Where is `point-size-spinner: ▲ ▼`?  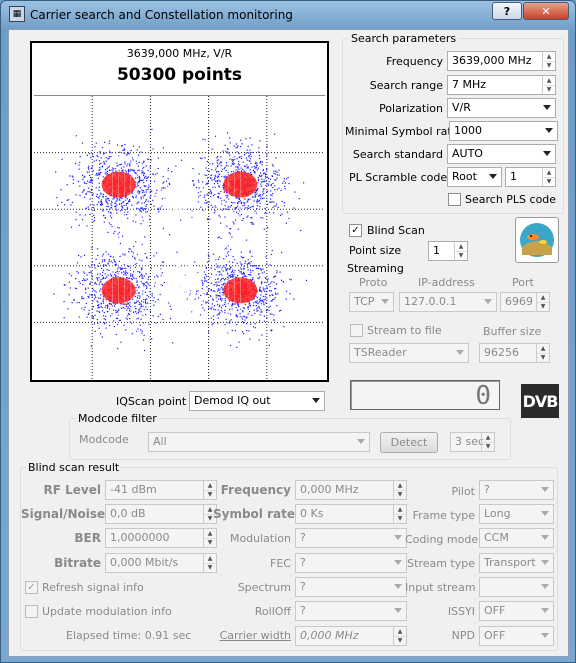
point-size-spinner: ▲ ▼ is located at coordinates (460, 251).